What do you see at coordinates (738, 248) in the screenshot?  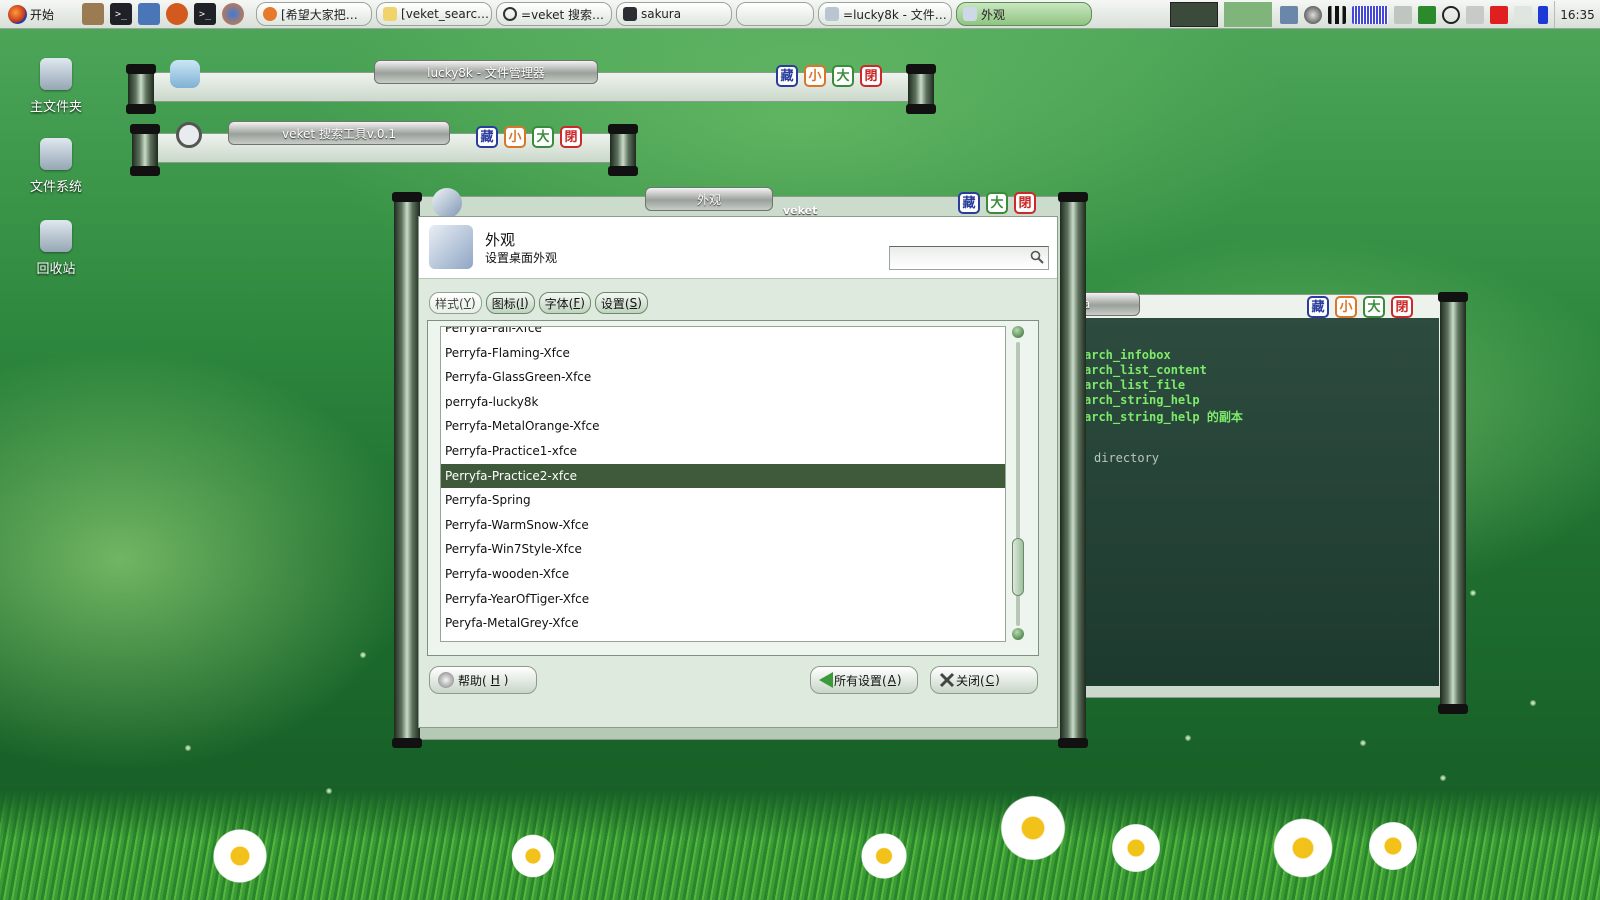 I see `dialog-header: 外观 设置桌面外观` at bounding box center [738, 248].